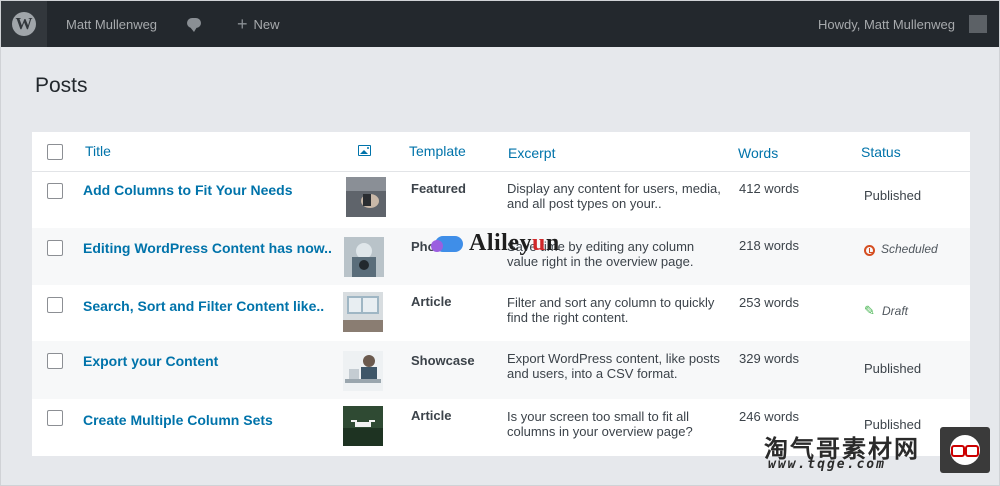 The image size is (1000, 486). Describe the element at coordinates (886, 24) in the screenshot. I see `howdy-user-link: Howdy, Matt Mullenweg` at that location.